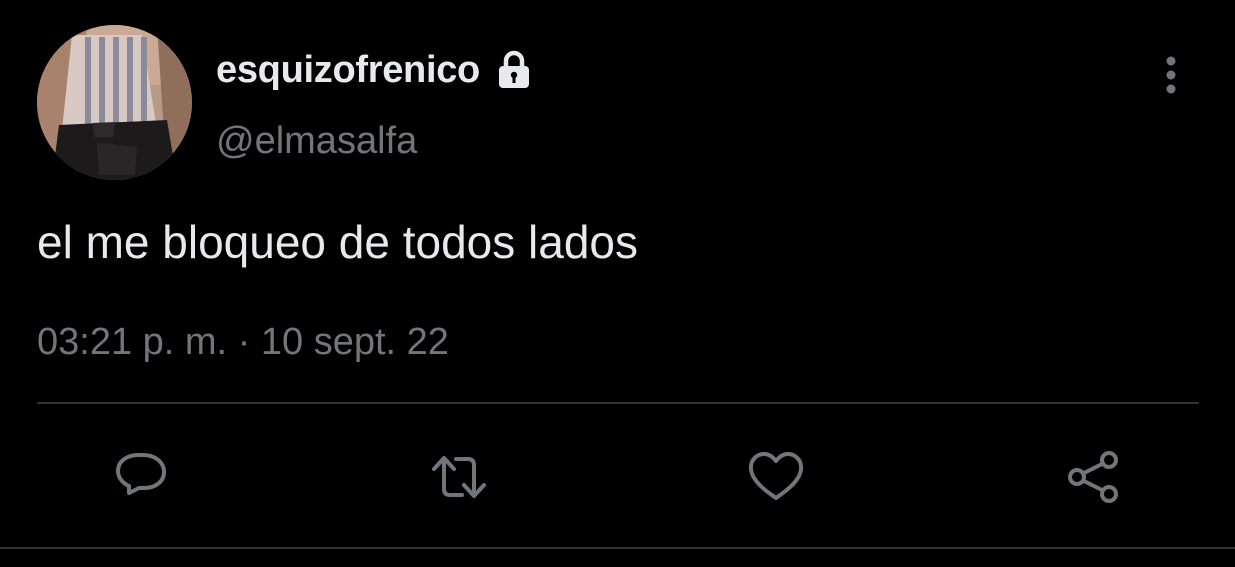 The width and height of the screenshot is (1235, 567). I want to click on share-button, so click(1093, 477).